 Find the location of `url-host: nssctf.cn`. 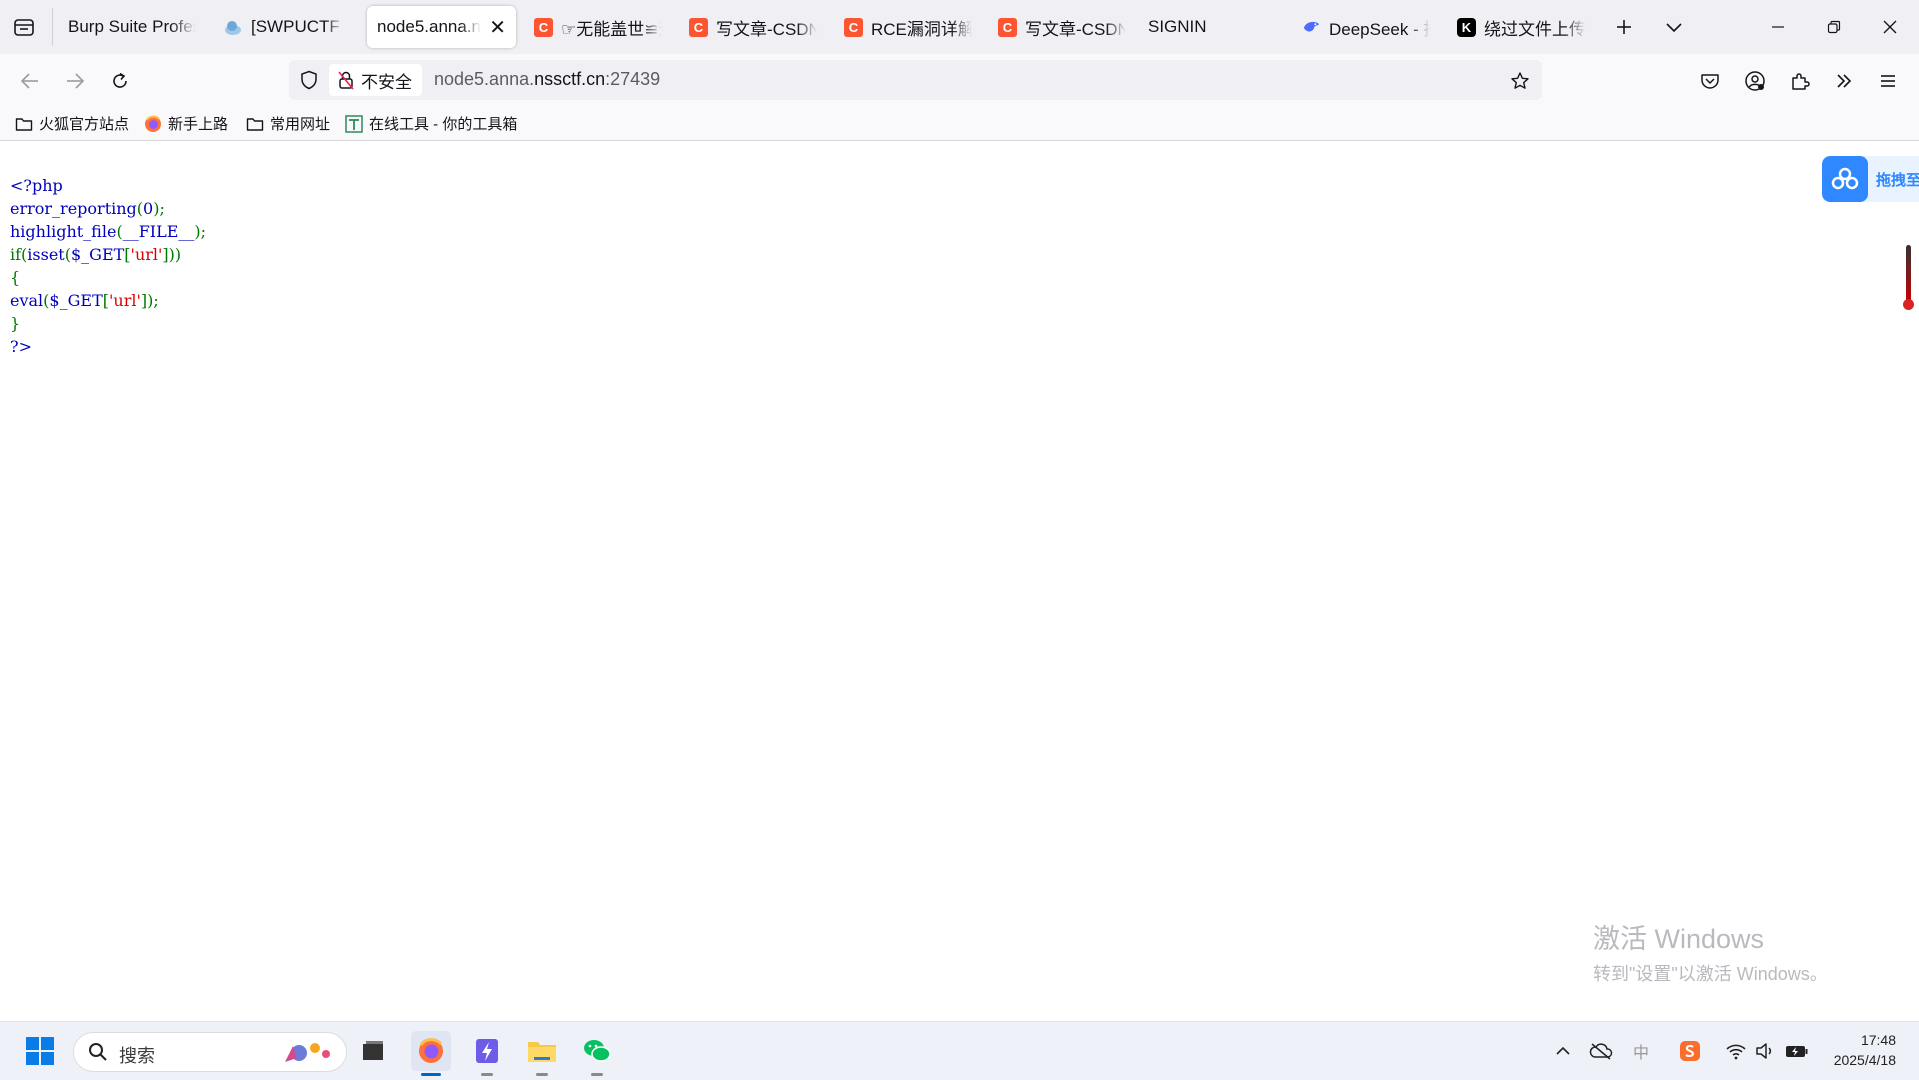

url-host: nssctf.cn is located at coordinates (570, 79).